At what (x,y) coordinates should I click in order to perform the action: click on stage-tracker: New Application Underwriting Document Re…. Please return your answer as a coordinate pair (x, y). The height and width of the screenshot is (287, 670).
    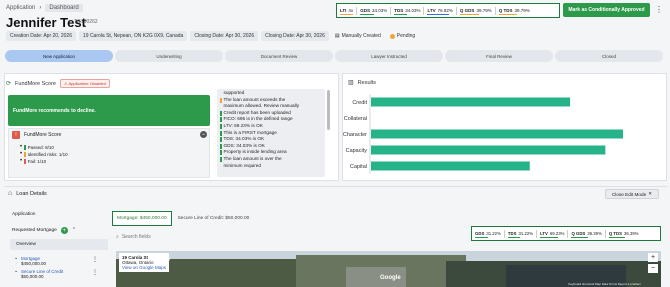
    Looking at the image, I should click on (334, 56).